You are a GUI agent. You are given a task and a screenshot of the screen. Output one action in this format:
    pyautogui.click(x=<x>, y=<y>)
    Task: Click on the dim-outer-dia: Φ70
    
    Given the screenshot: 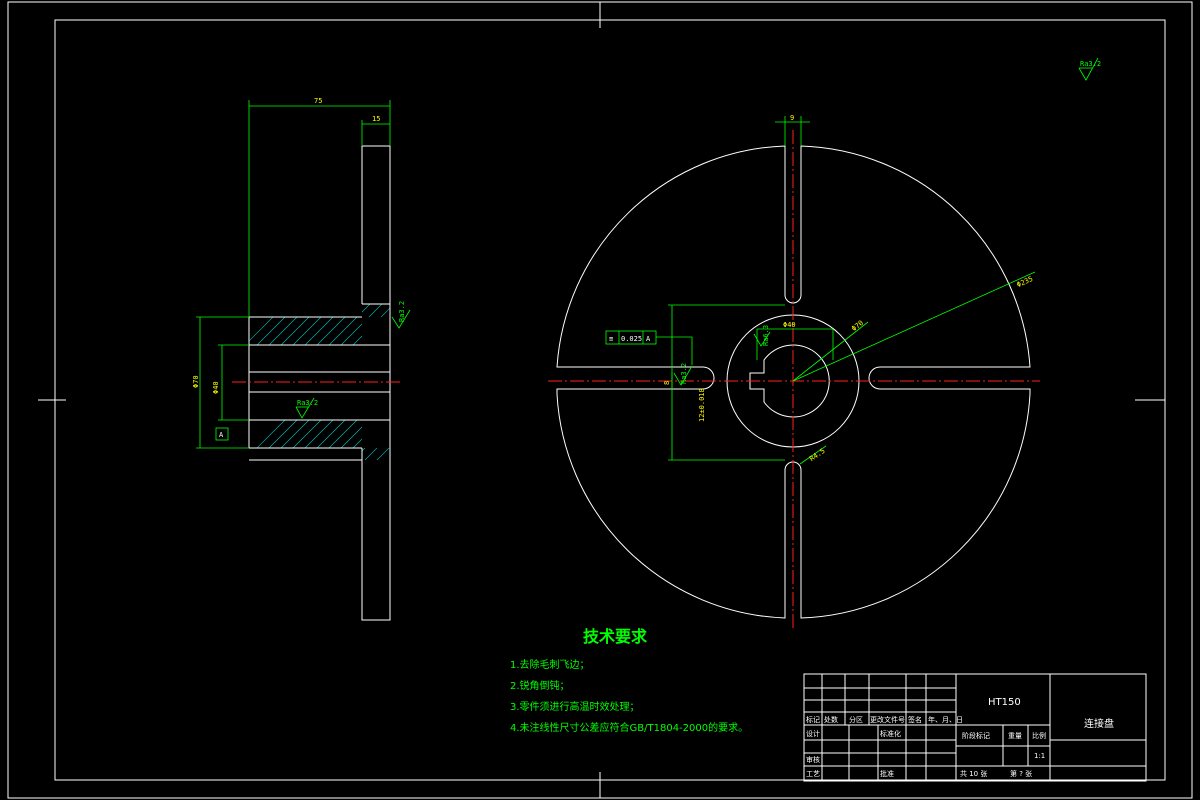 What is the action you would take?
    pyautogui.click(x=196, y=381)
    